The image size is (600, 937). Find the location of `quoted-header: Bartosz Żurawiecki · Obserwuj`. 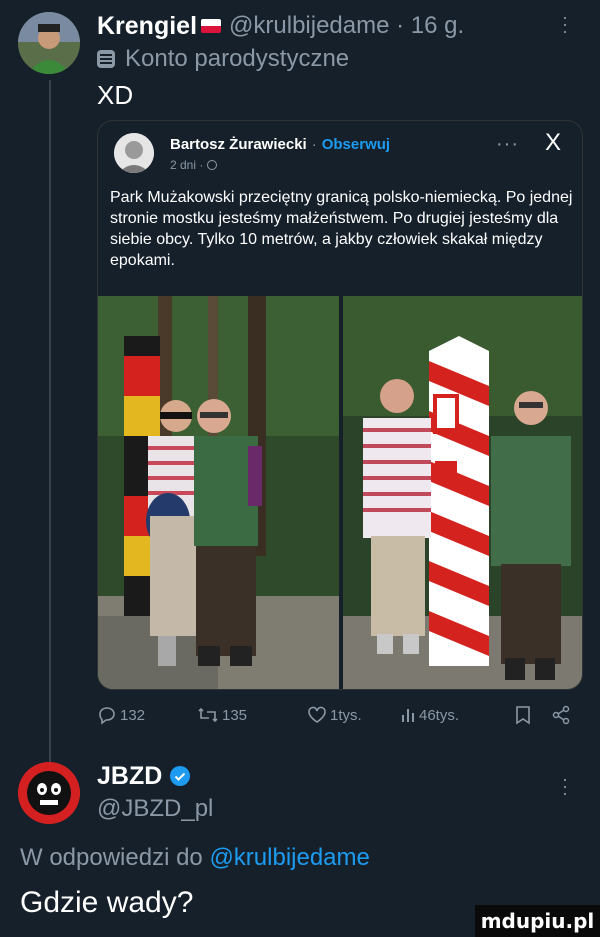

quoted-header: Bartosz Żurawiecki · Obserwuj is located at coordinates (280, 144).